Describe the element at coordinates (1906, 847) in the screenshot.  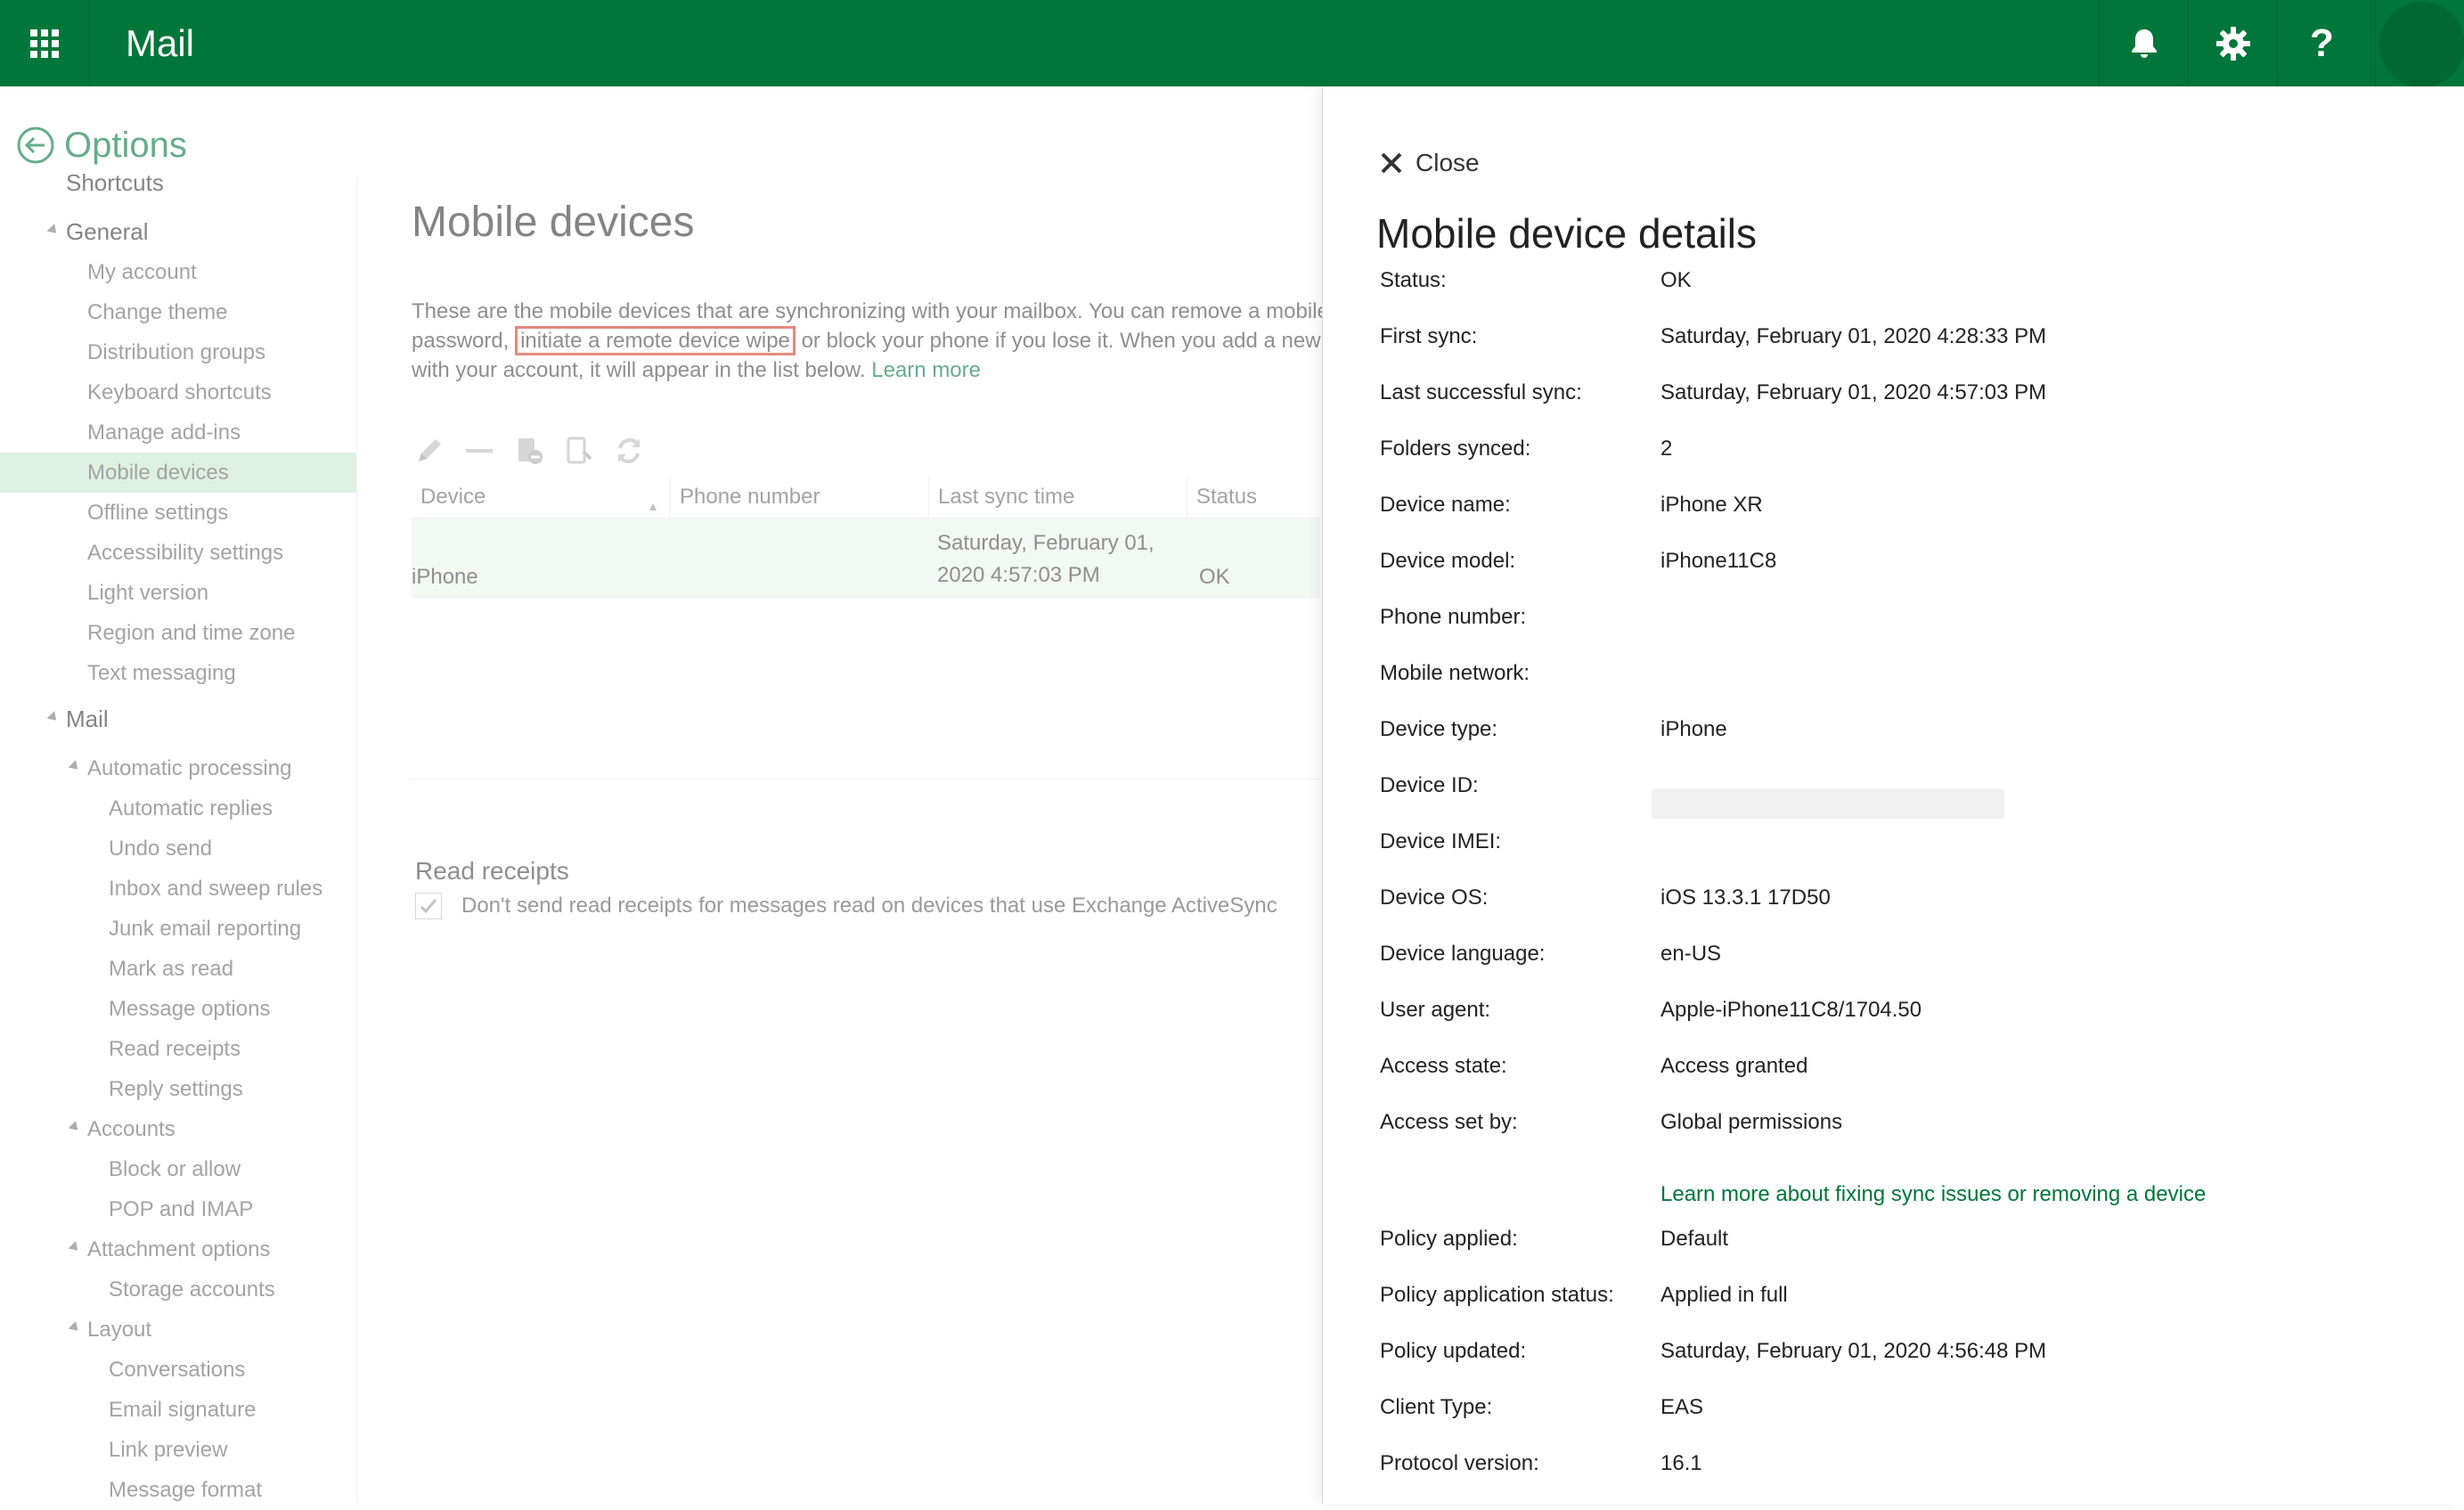
I see `detail-row-device-imei: Device IMEI:` at that location.